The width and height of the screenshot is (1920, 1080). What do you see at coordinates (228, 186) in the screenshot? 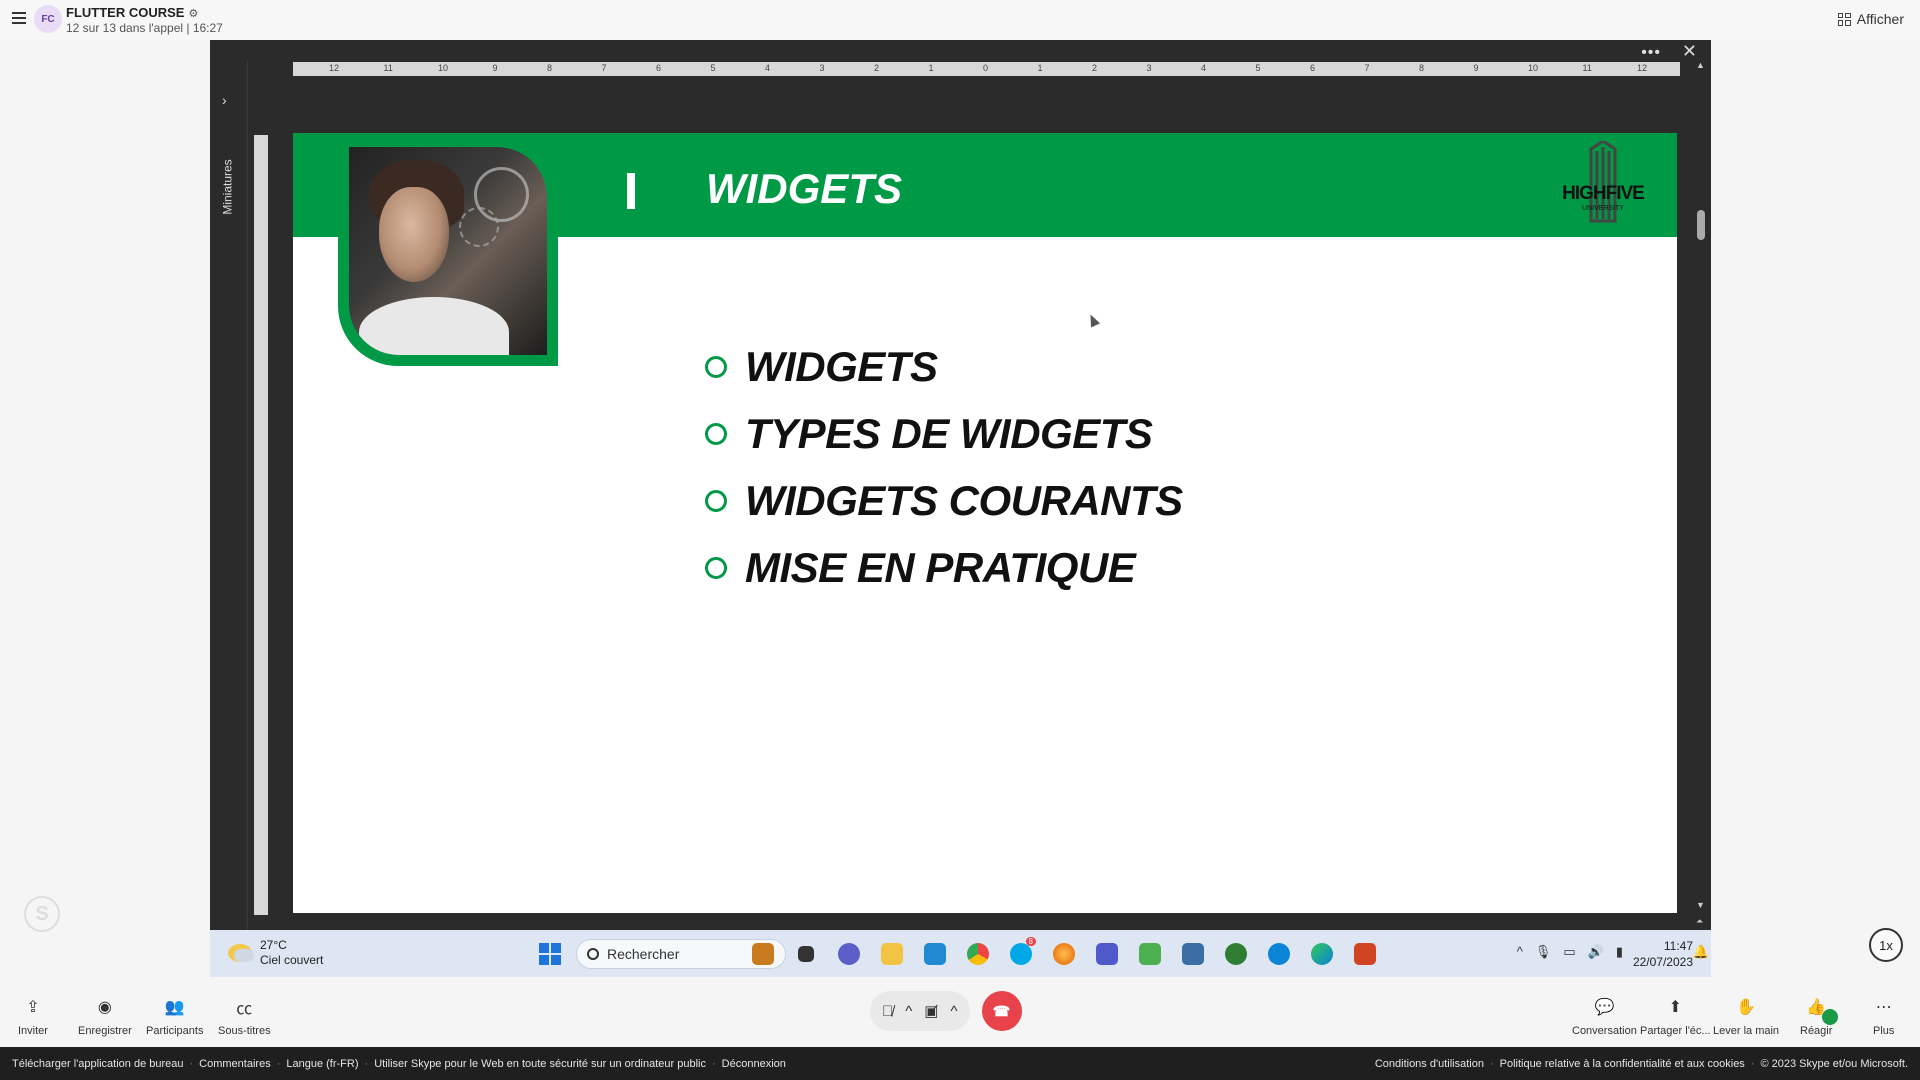
I see `thumbnails-label: Miniatures` at bounding box center [228, 186].